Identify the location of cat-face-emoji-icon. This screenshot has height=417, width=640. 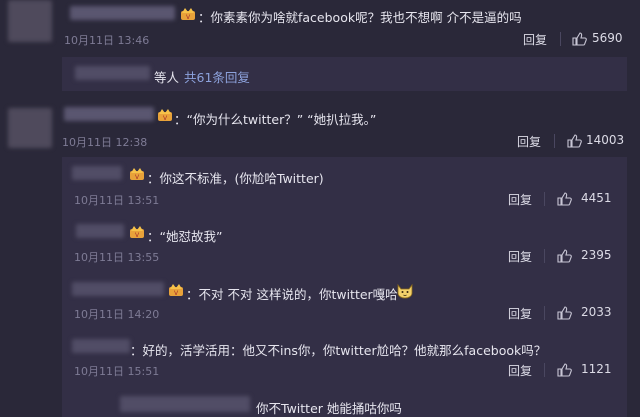
(405, 291).